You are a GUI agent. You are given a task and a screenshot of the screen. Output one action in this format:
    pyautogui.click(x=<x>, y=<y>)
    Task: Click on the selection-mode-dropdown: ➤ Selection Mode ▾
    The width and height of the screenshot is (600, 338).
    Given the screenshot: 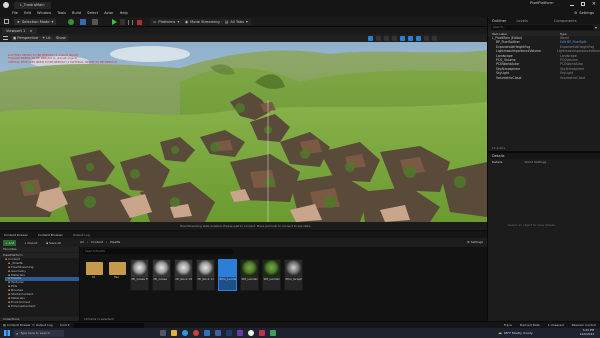 What is the action you would take?
    pyautogui.click(x=35, y=22)
    